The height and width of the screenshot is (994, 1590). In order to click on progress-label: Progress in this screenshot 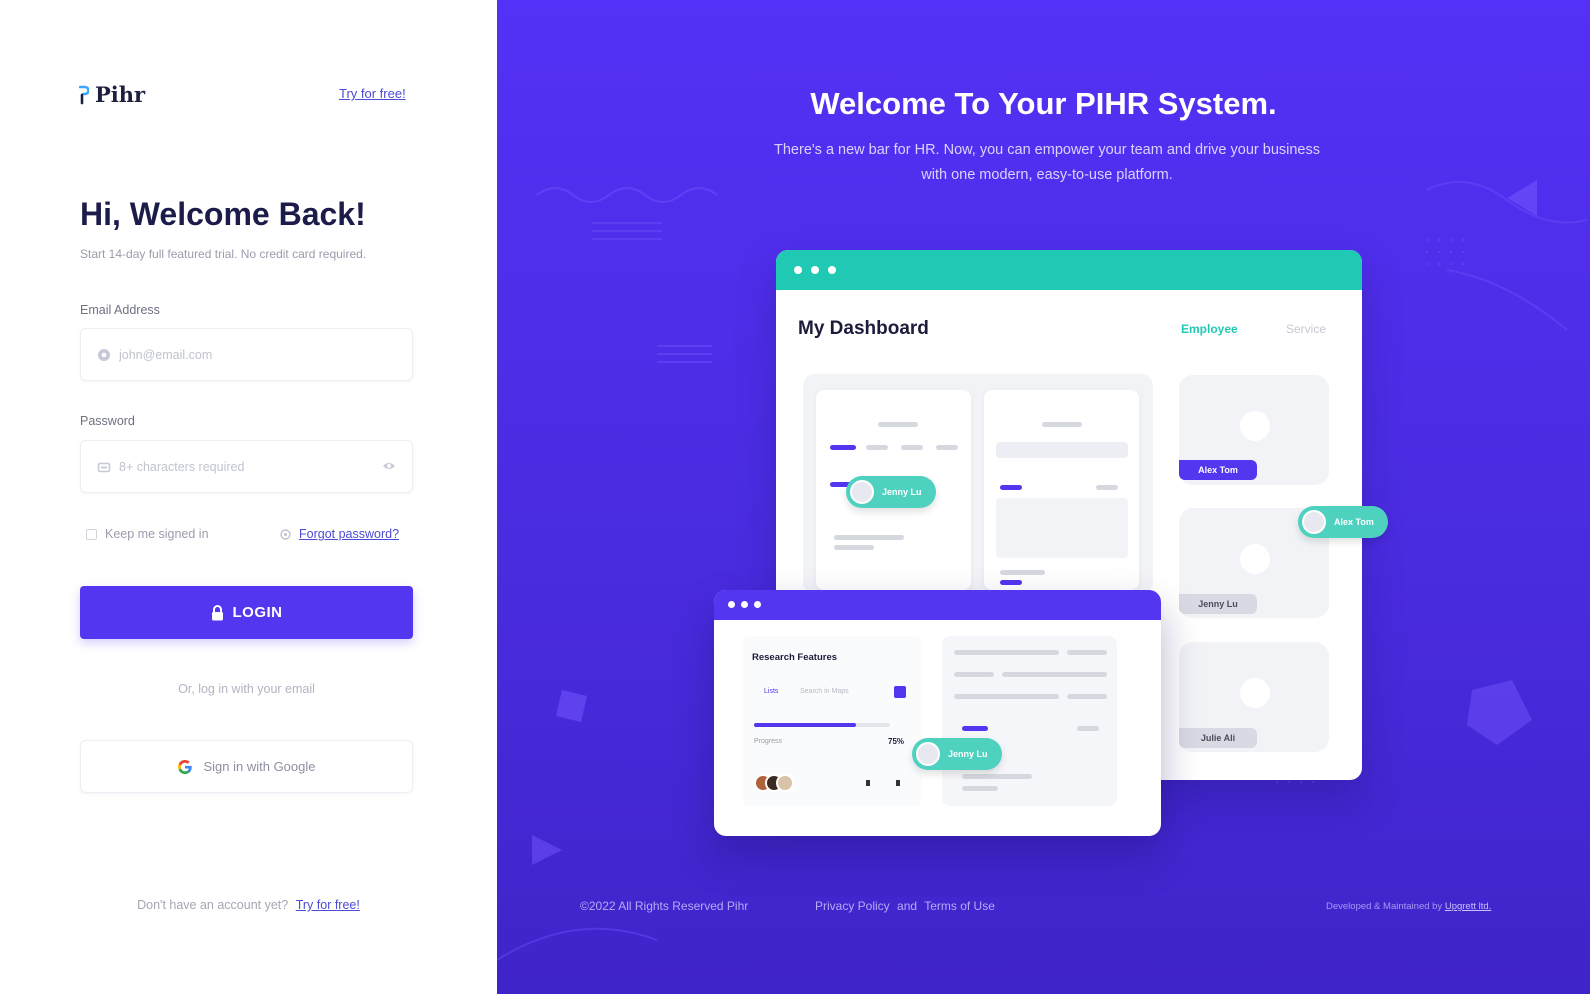, I will do `click(768, 741)`.